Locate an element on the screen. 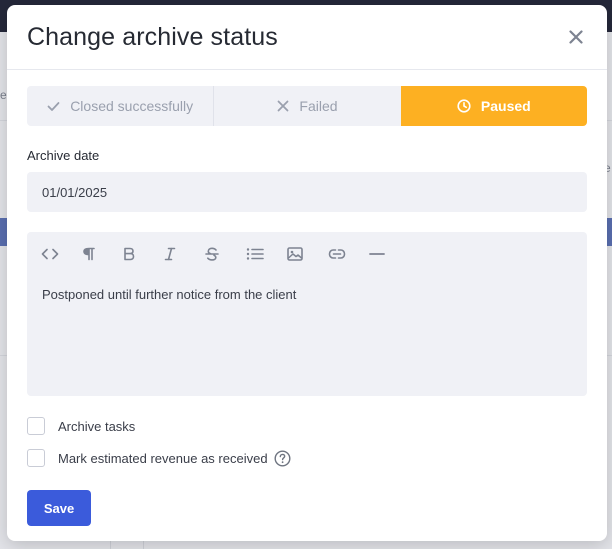 This screenshot has height=549, width=612. archive-tasks-option: Archive tasks is located at coordinates (81, 426).